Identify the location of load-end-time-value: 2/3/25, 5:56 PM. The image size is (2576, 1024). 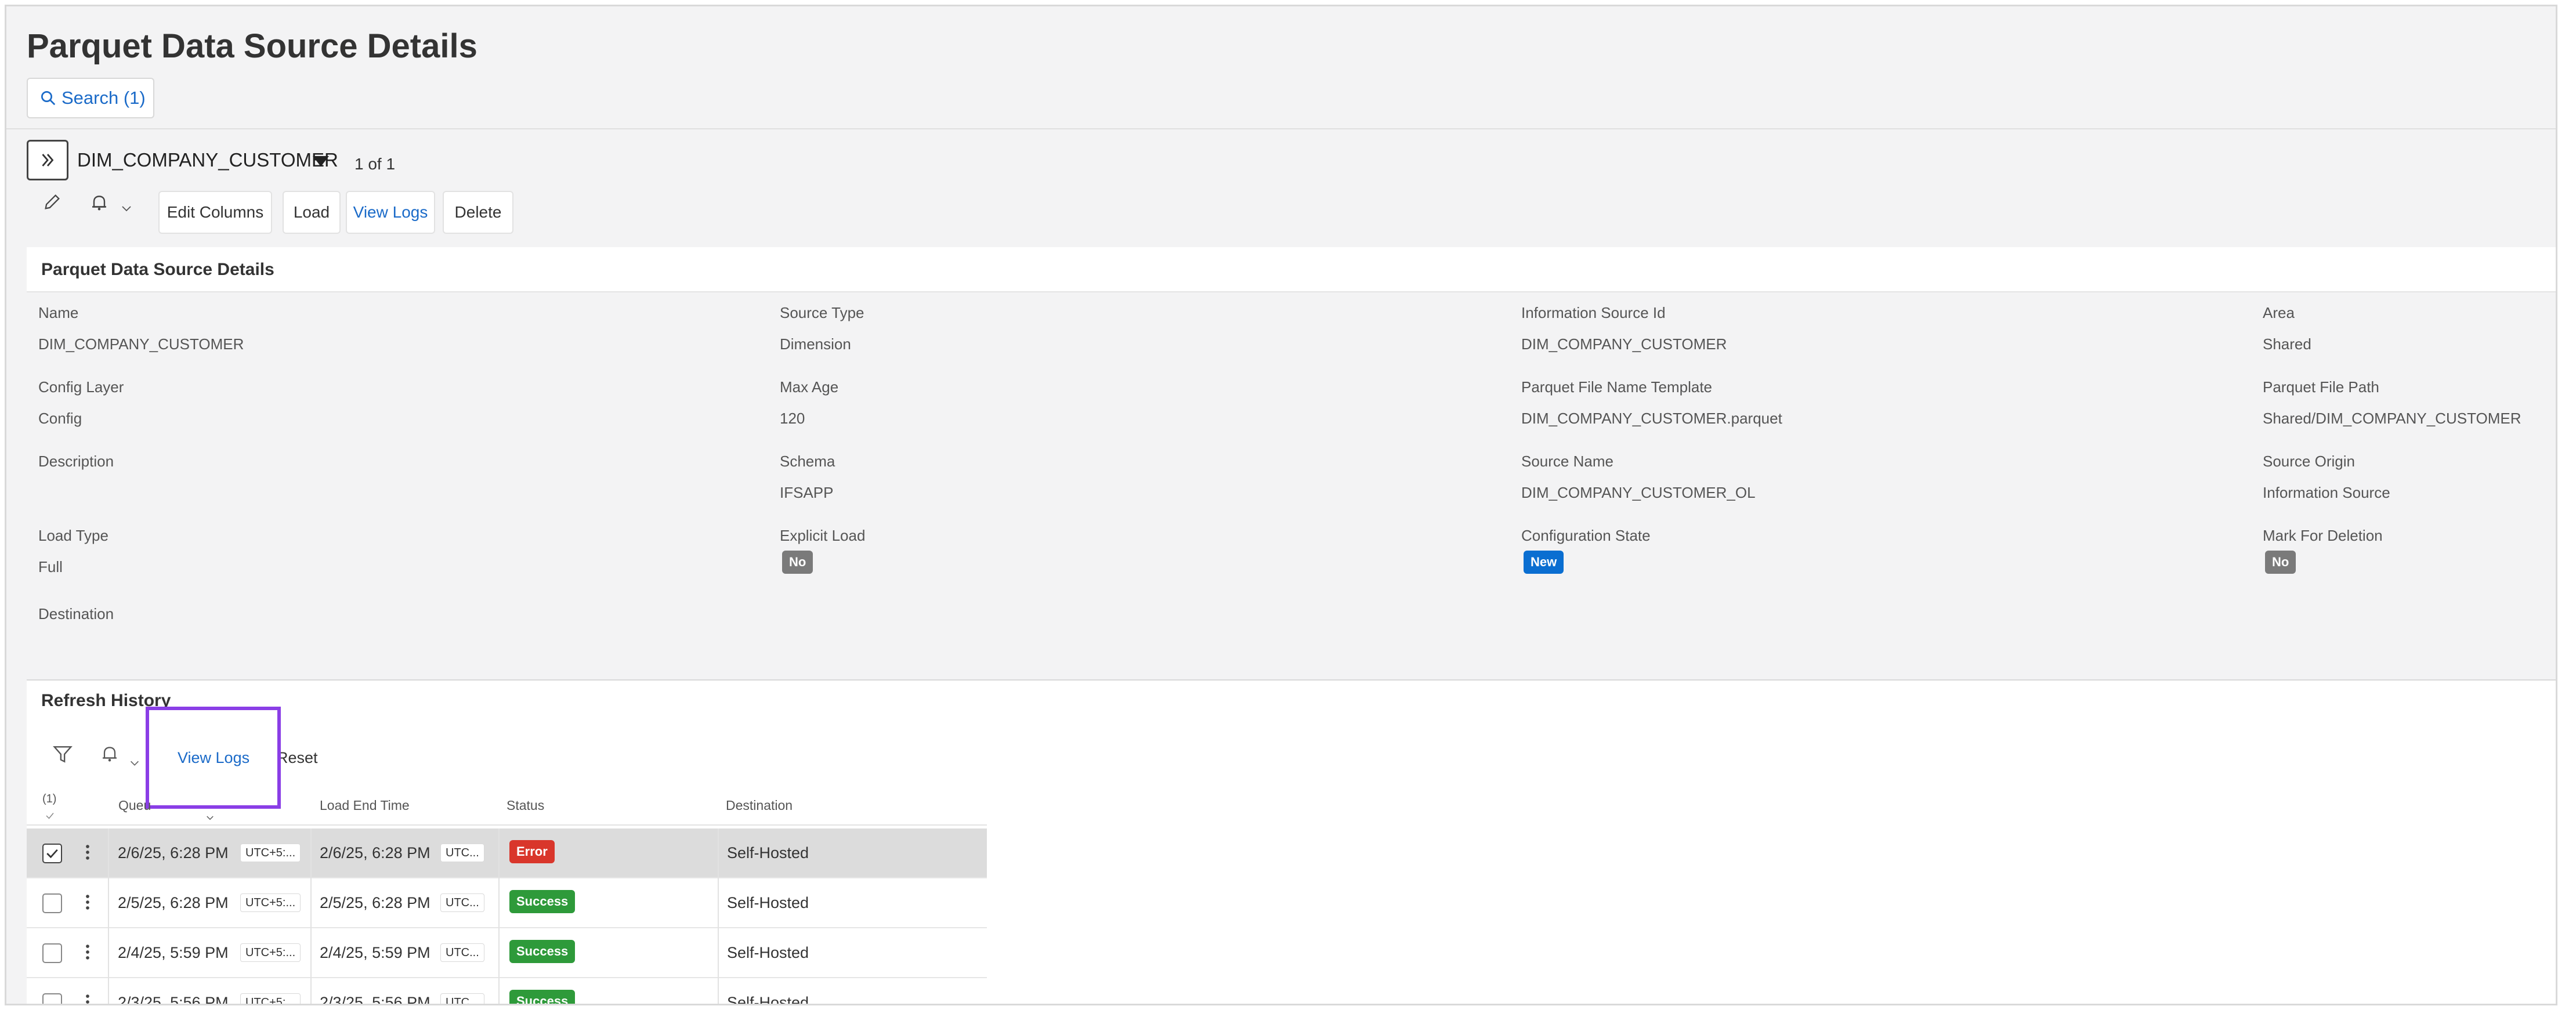
(375, 999).